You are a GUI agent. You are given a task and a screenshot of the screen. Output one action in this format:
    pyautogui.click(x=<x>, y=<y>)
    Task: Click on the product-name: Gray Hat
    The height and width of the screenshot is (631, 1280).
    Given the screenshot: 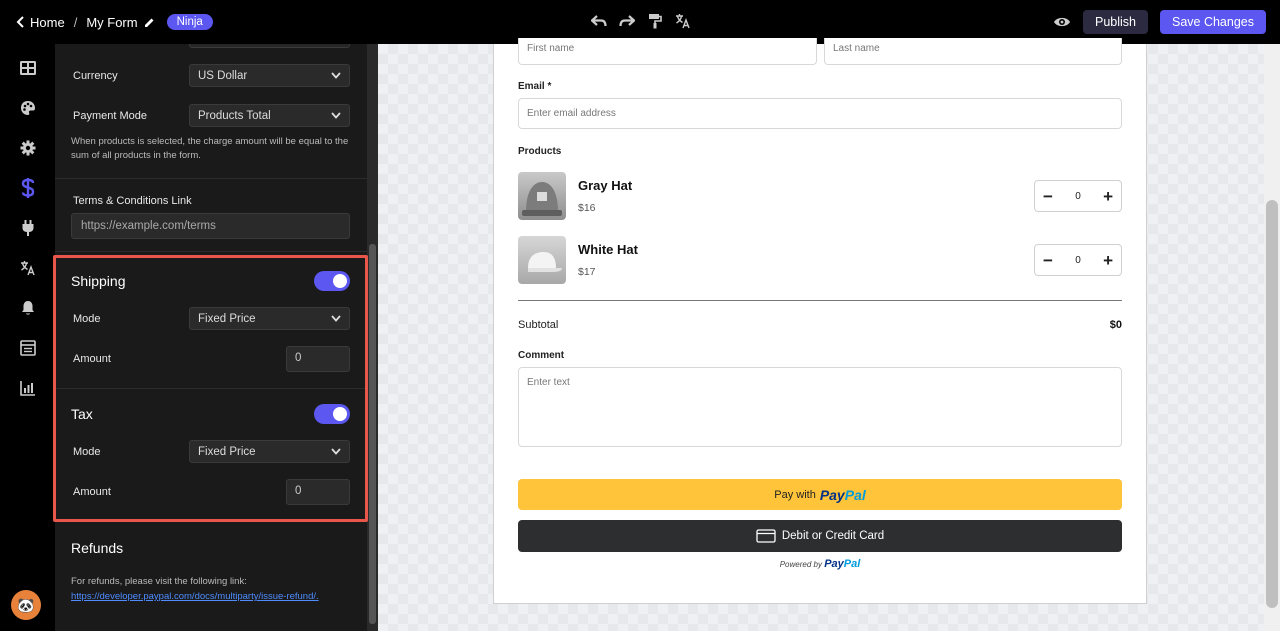 What is the action you would take?
    pyautogui.click(x=605, y=185)
    